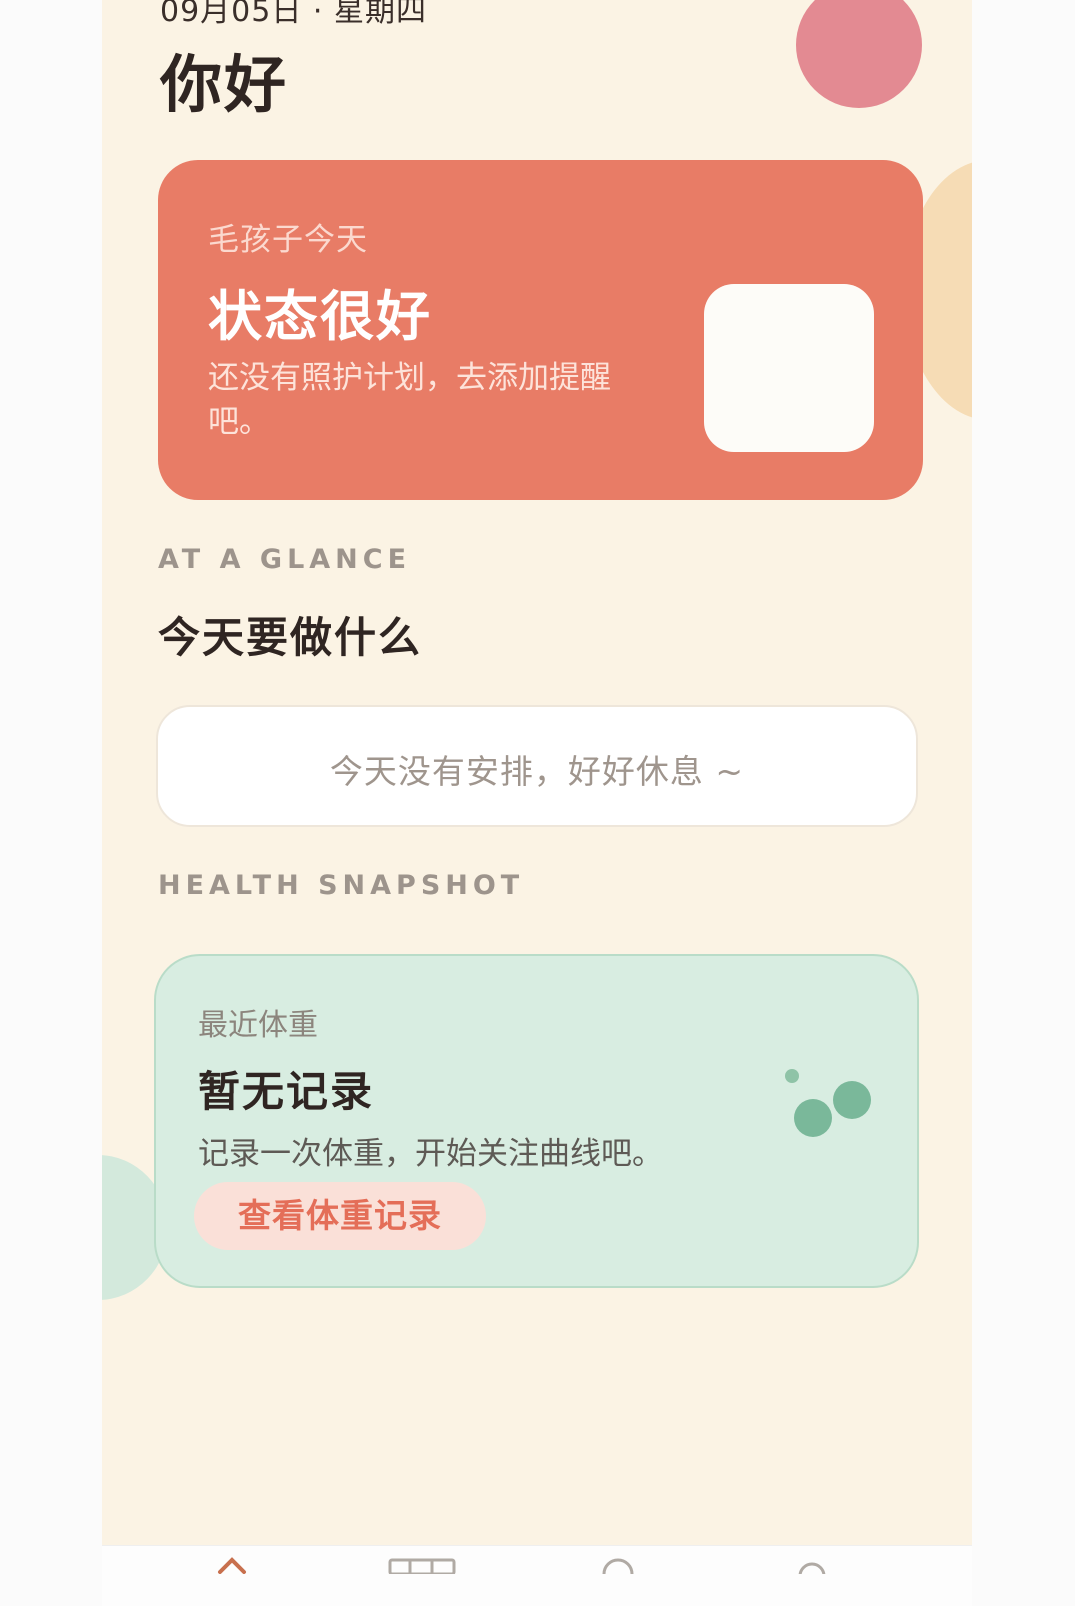 The image size is (1075, 1606). I want to click on date-label: 09月05日 · 星期四, so click(293, 14).